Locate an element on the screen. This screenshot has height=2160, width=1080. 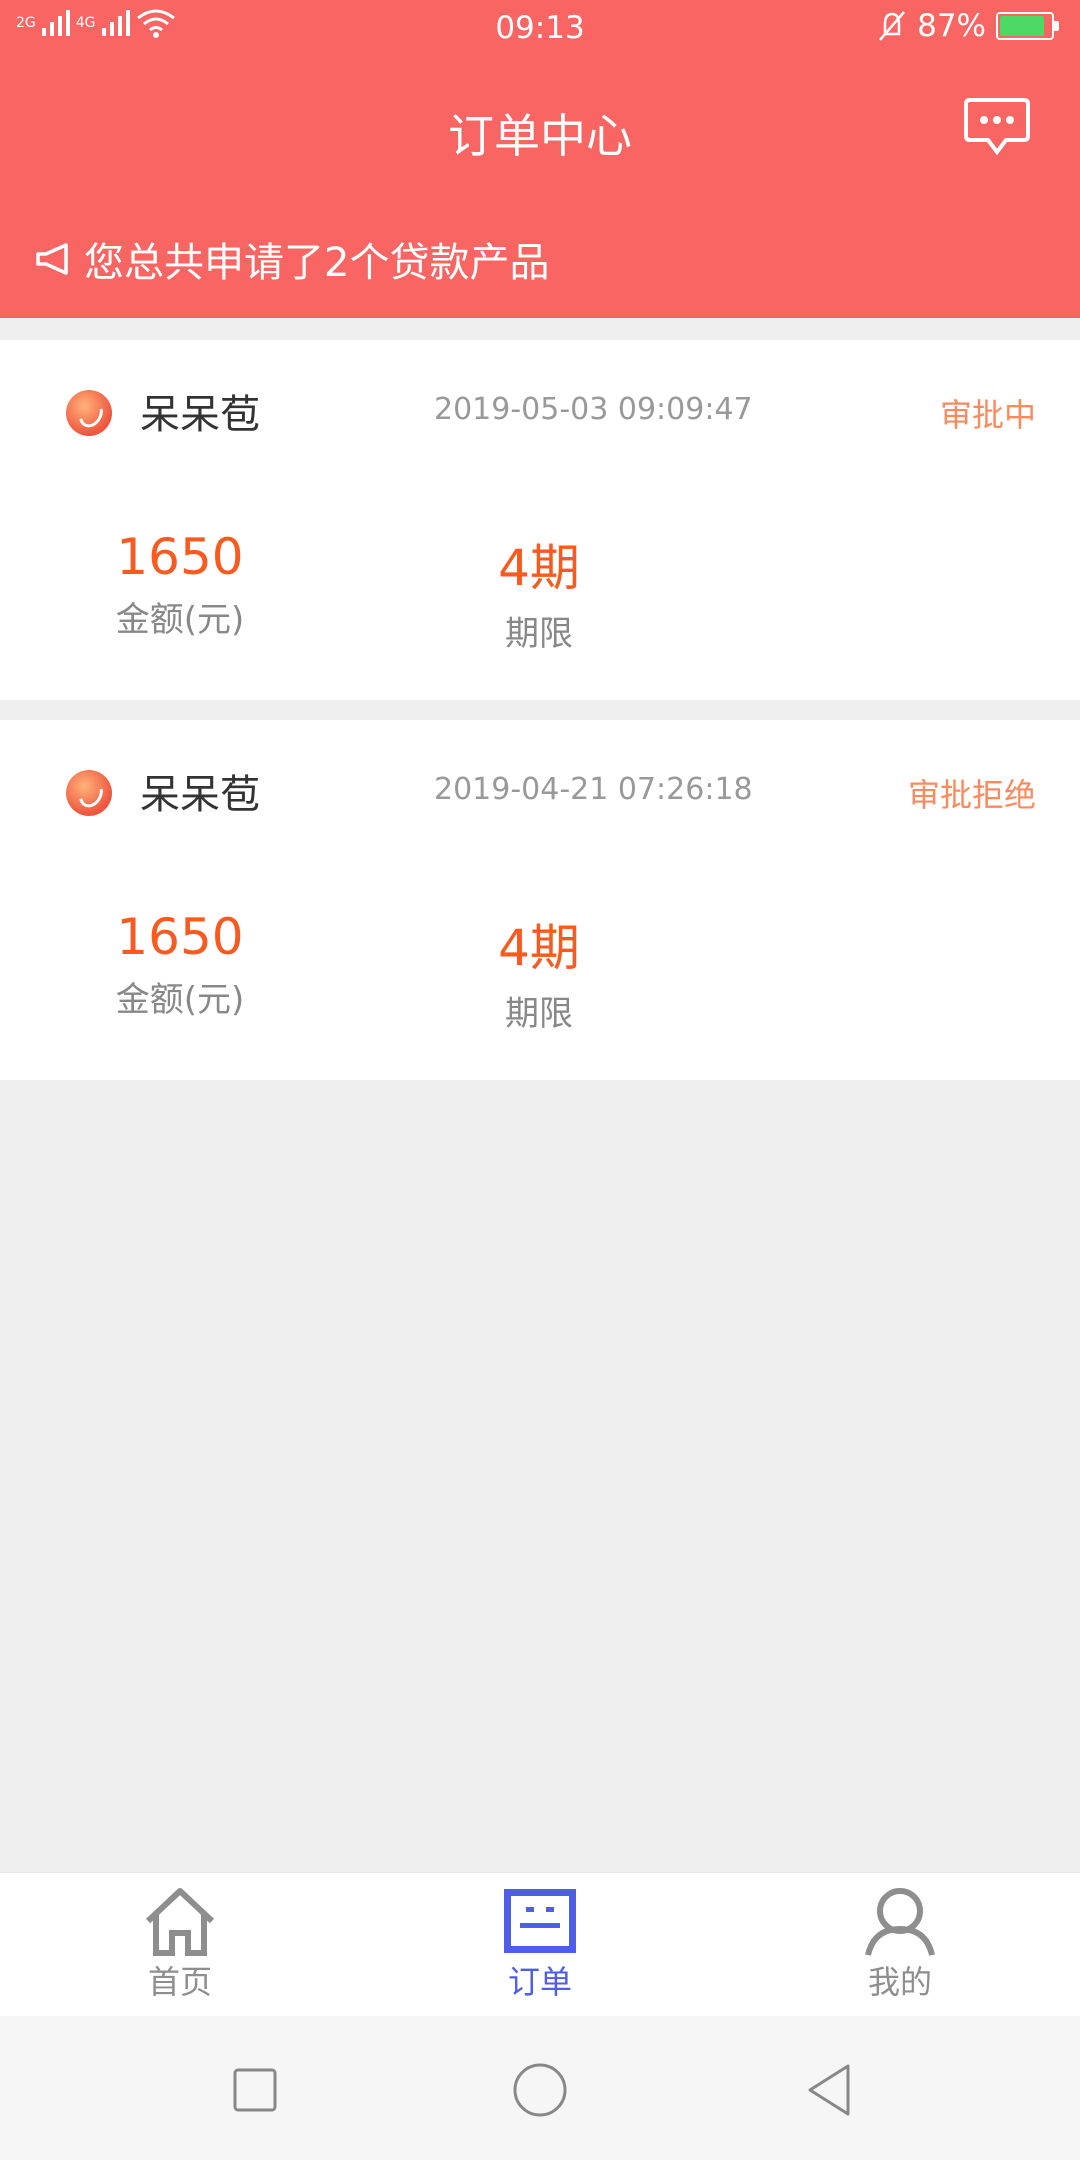
mute-bell-icon is located at coordinates (892, 26).